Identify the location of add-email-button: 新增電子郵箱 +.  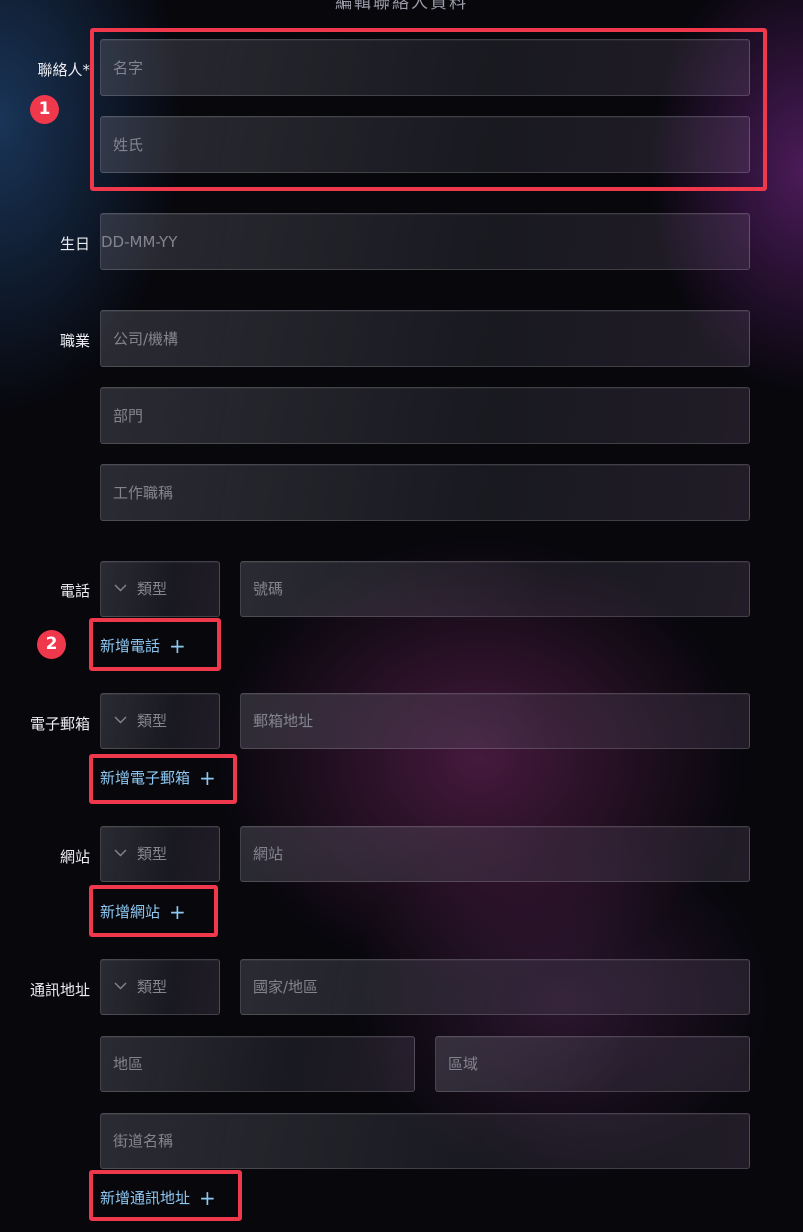
(158, 777).